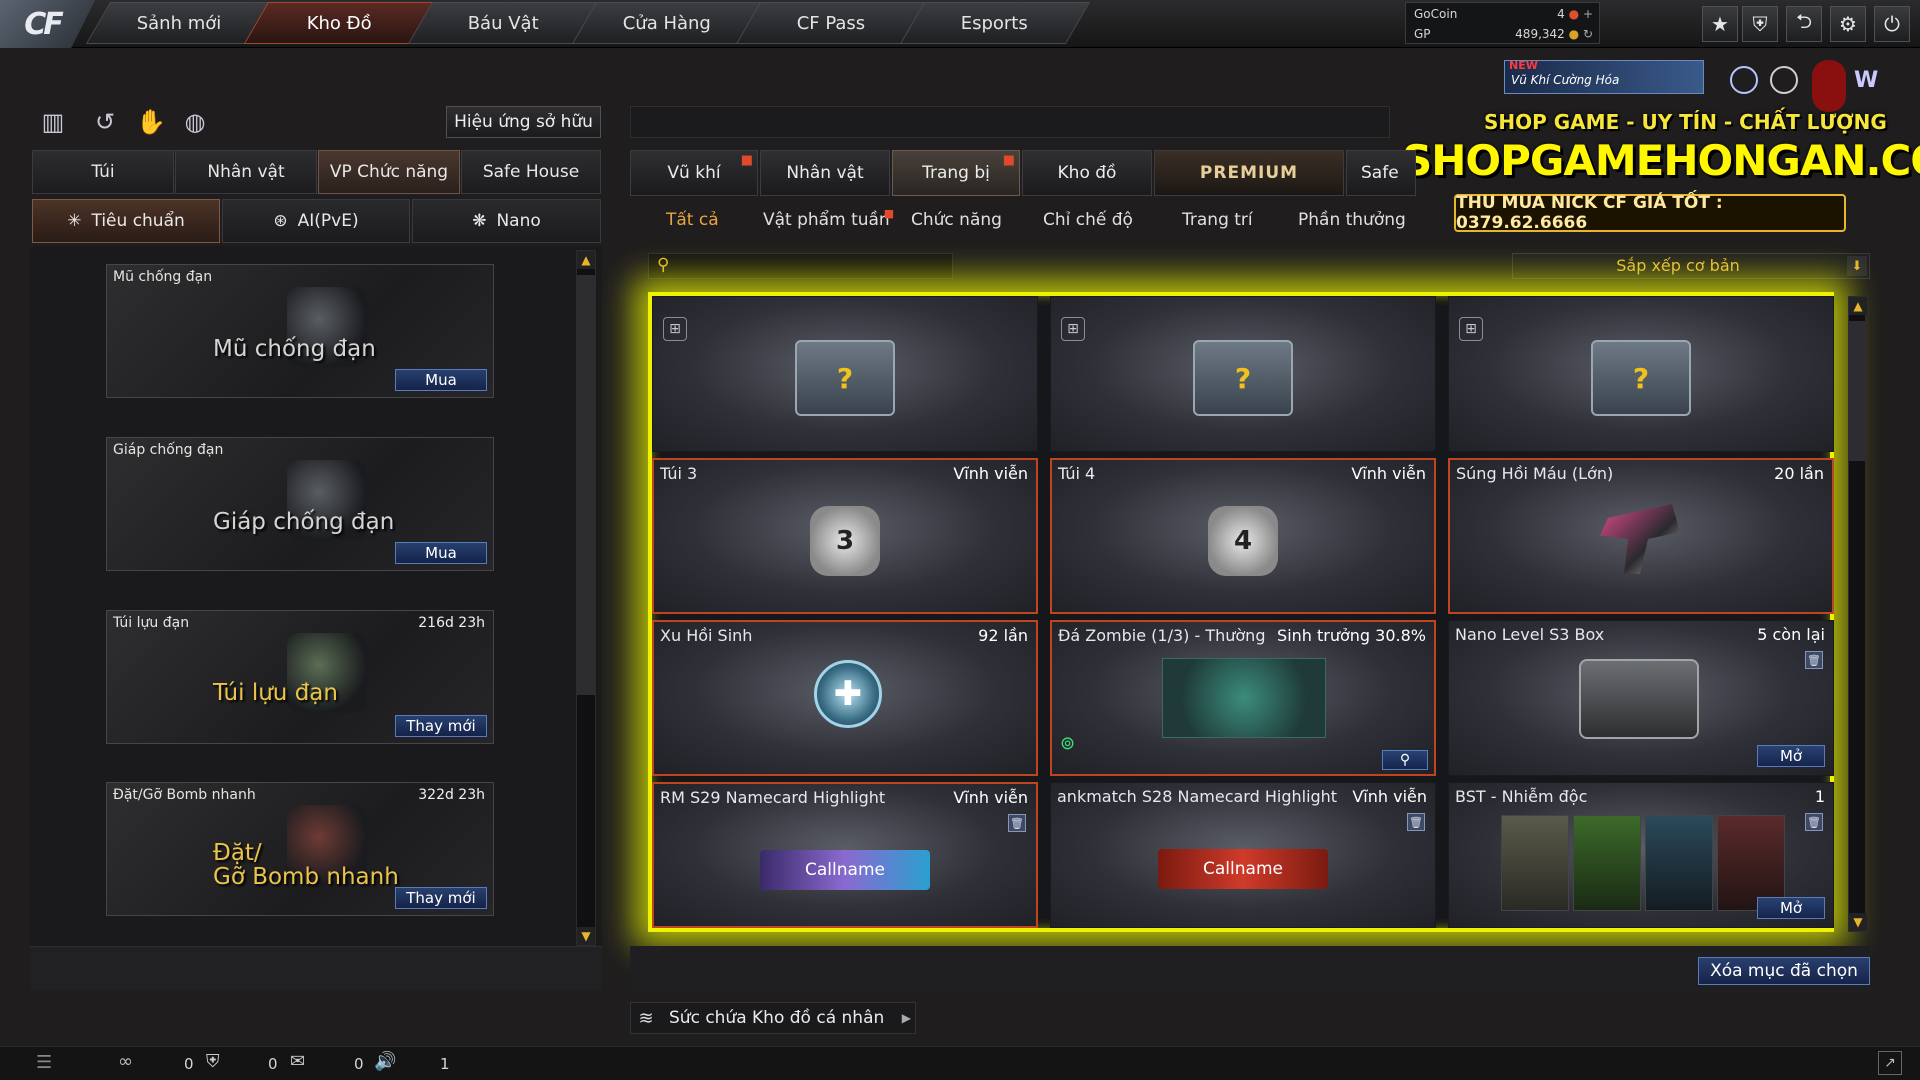  I want to click on callname-banner: Callname, so click(1243, 869).